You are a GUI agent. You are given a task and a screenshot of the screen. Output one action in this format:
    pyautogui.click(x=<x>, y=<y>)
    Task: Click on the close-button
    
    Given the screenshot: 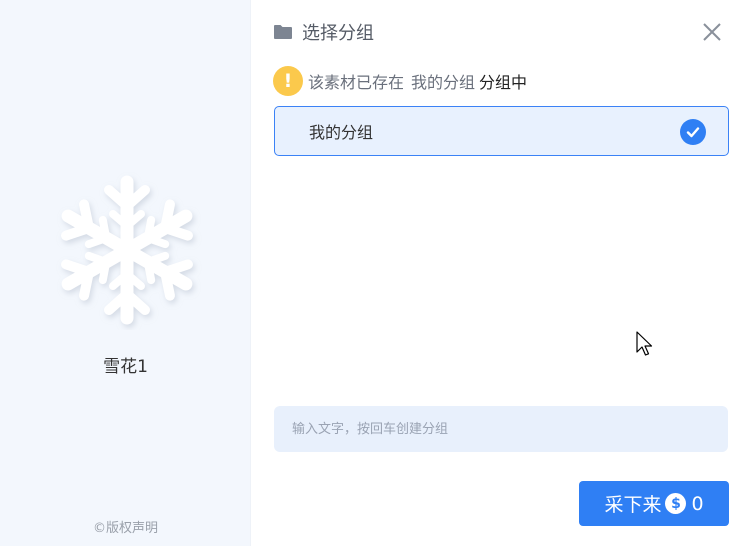 What is the action you would take?
    pyautogui.click(x=712, y=32)
    